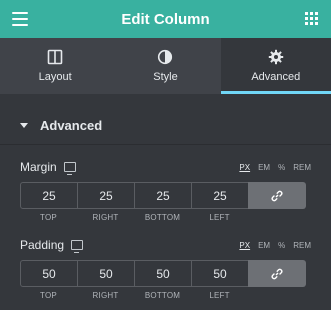  Describe the element at coordinates (311, 18) in the screenshot. I see `grid-icon` at that location.